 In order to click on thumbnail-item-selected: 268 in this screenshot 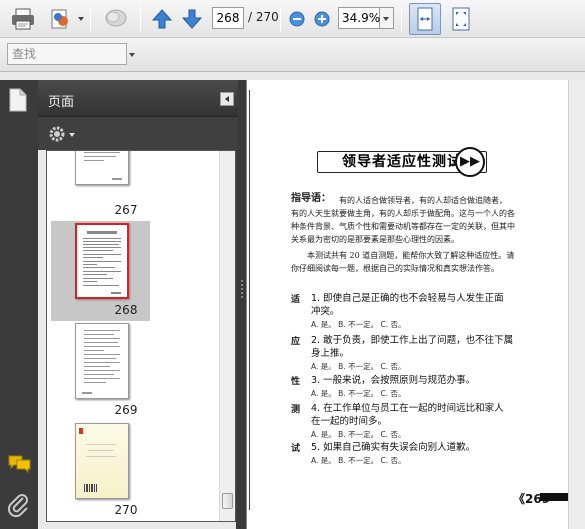, I will do `click(126, 270)`.